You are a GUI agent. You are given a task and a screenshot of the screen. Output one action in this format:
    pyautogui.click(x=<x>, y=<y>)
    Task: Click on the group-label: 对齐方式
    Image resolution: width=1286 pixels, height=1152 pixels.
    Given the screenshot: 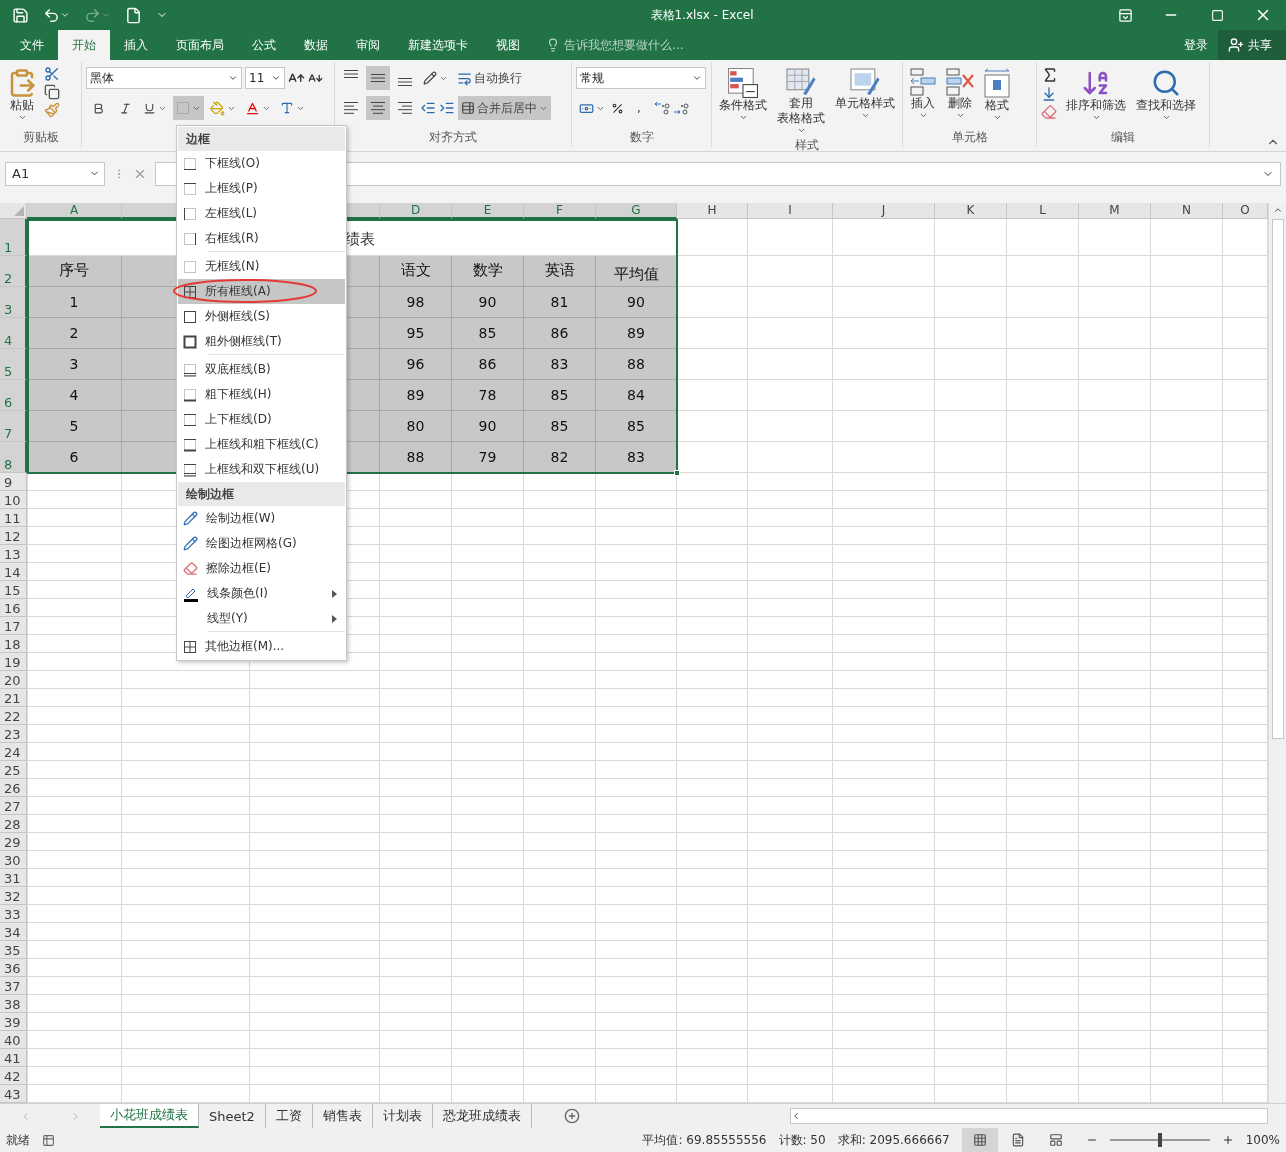 What is the action you would take?
    pyautogui.click(x=453, y=137)
    